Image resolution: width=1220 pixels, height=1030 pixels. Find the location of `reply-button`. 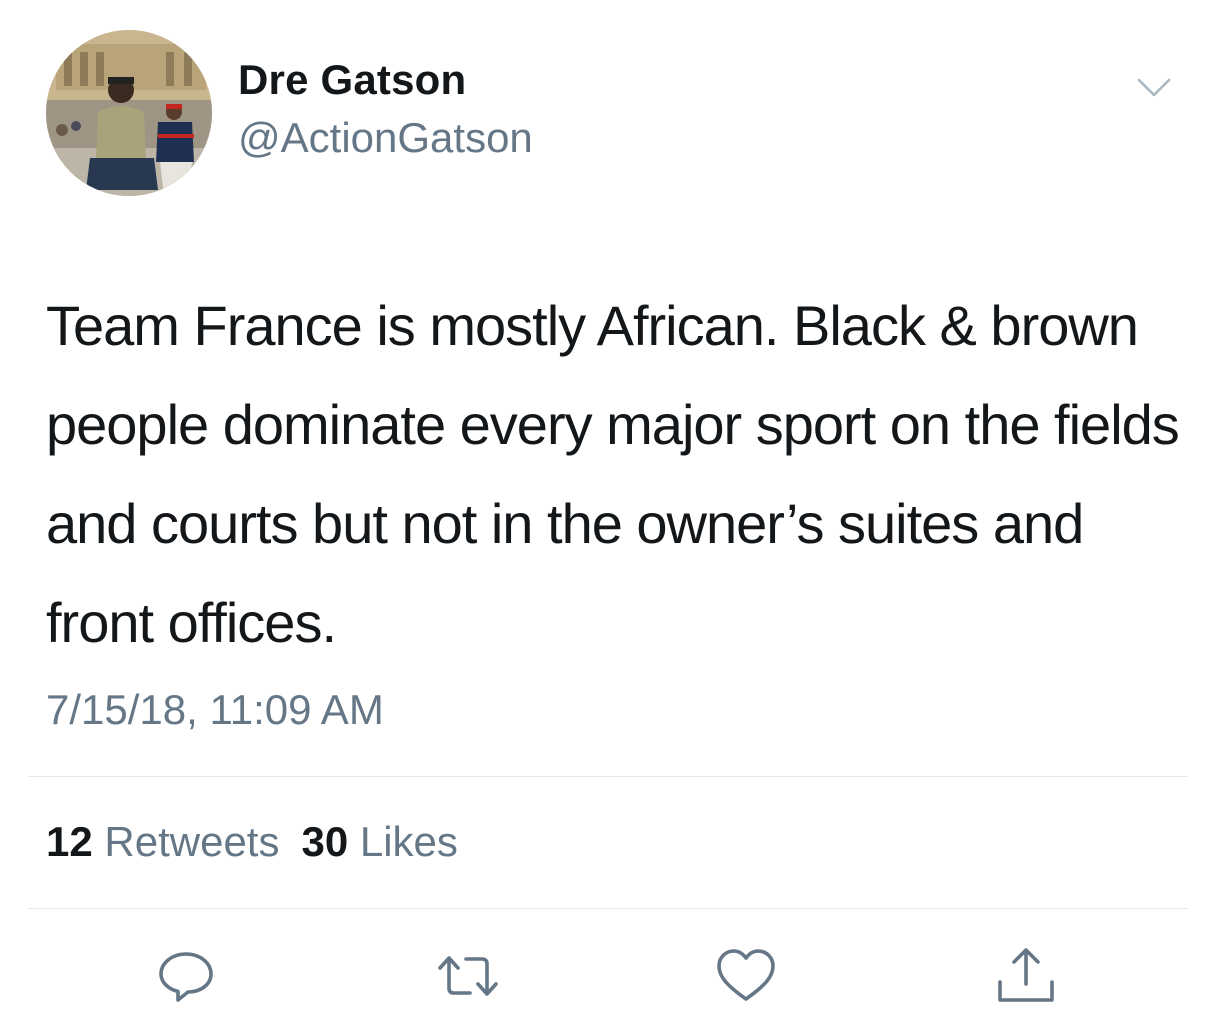

reply-button is located at coordinates (186, 976).